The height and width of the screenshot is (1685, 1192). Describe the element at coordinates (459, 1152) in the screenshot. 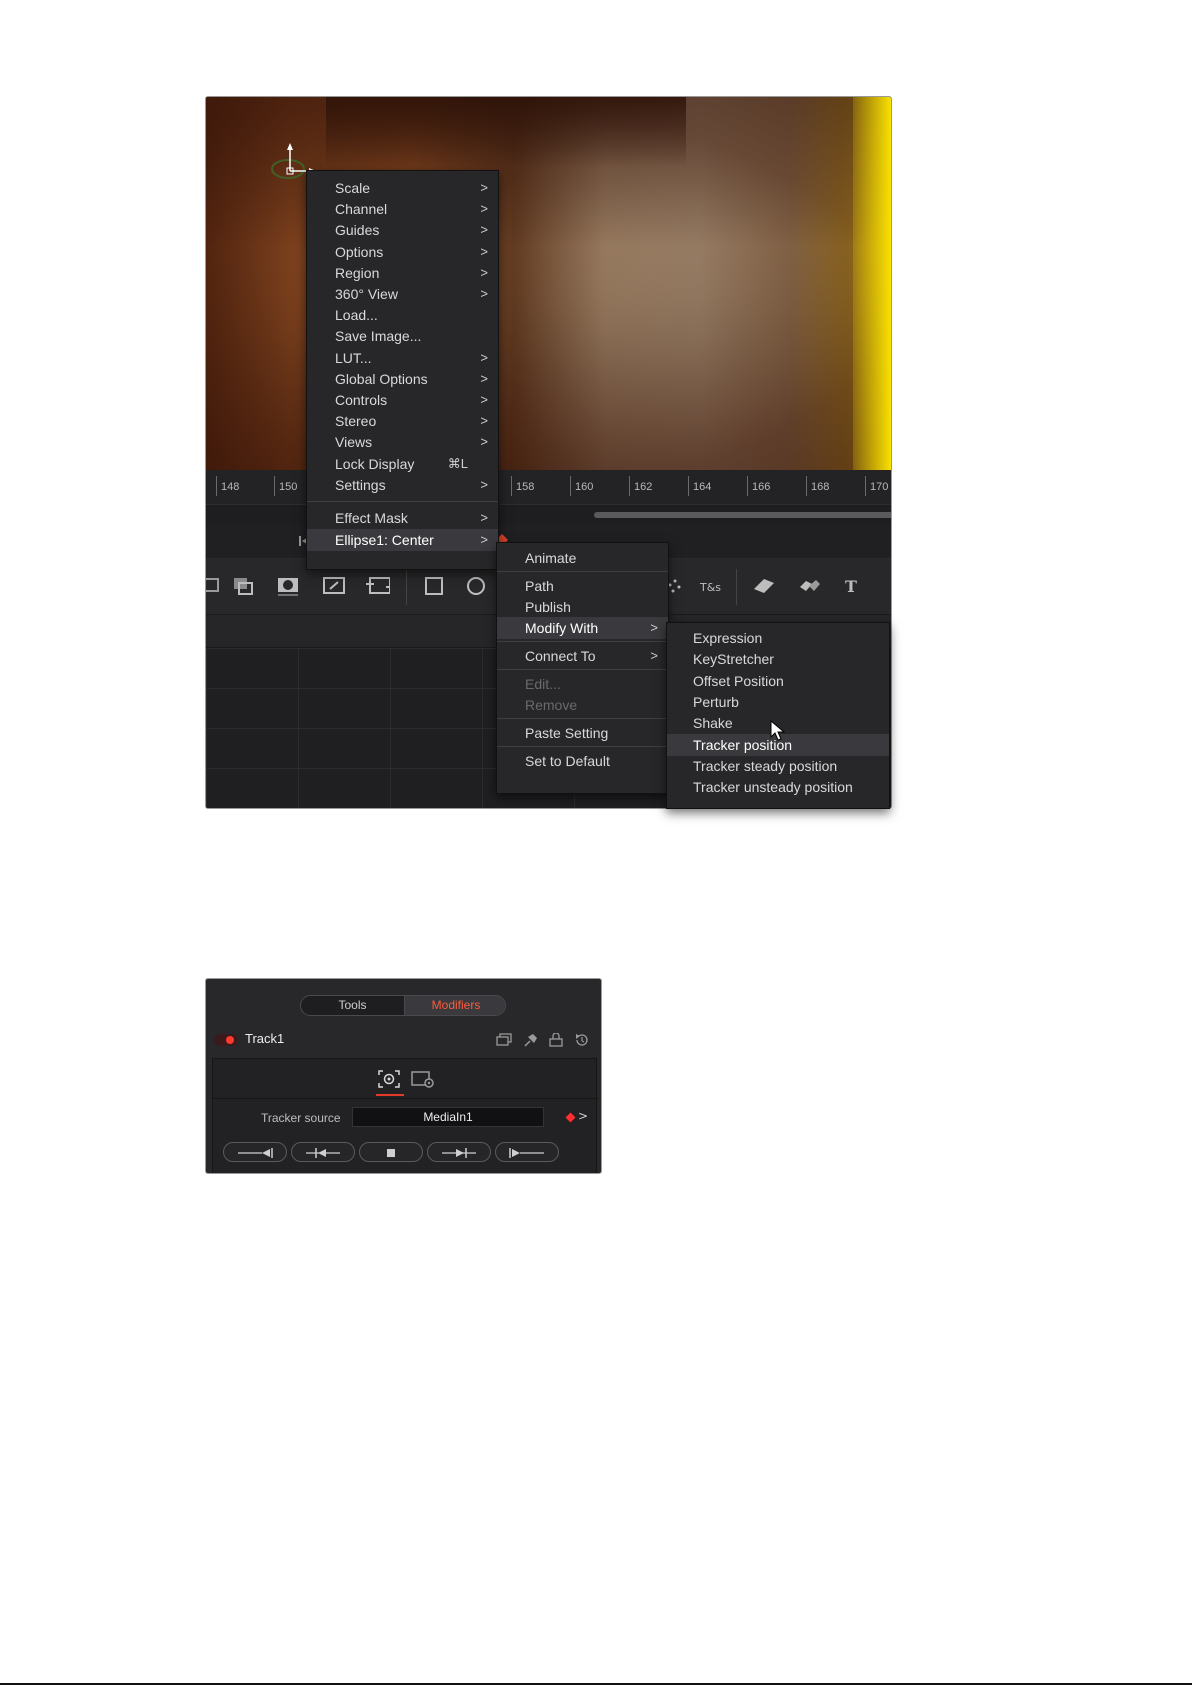

I see `track-forward-button` at that location.